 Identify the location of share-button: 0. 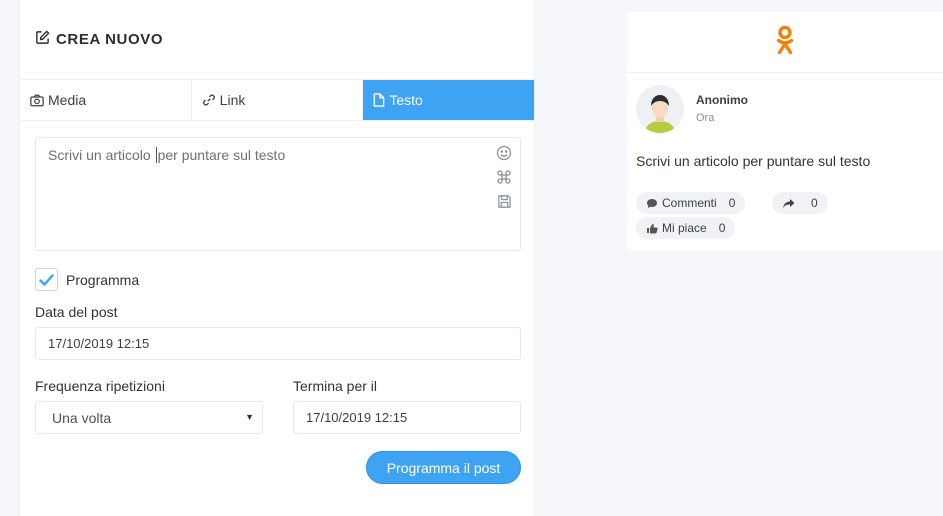
(800, 203).